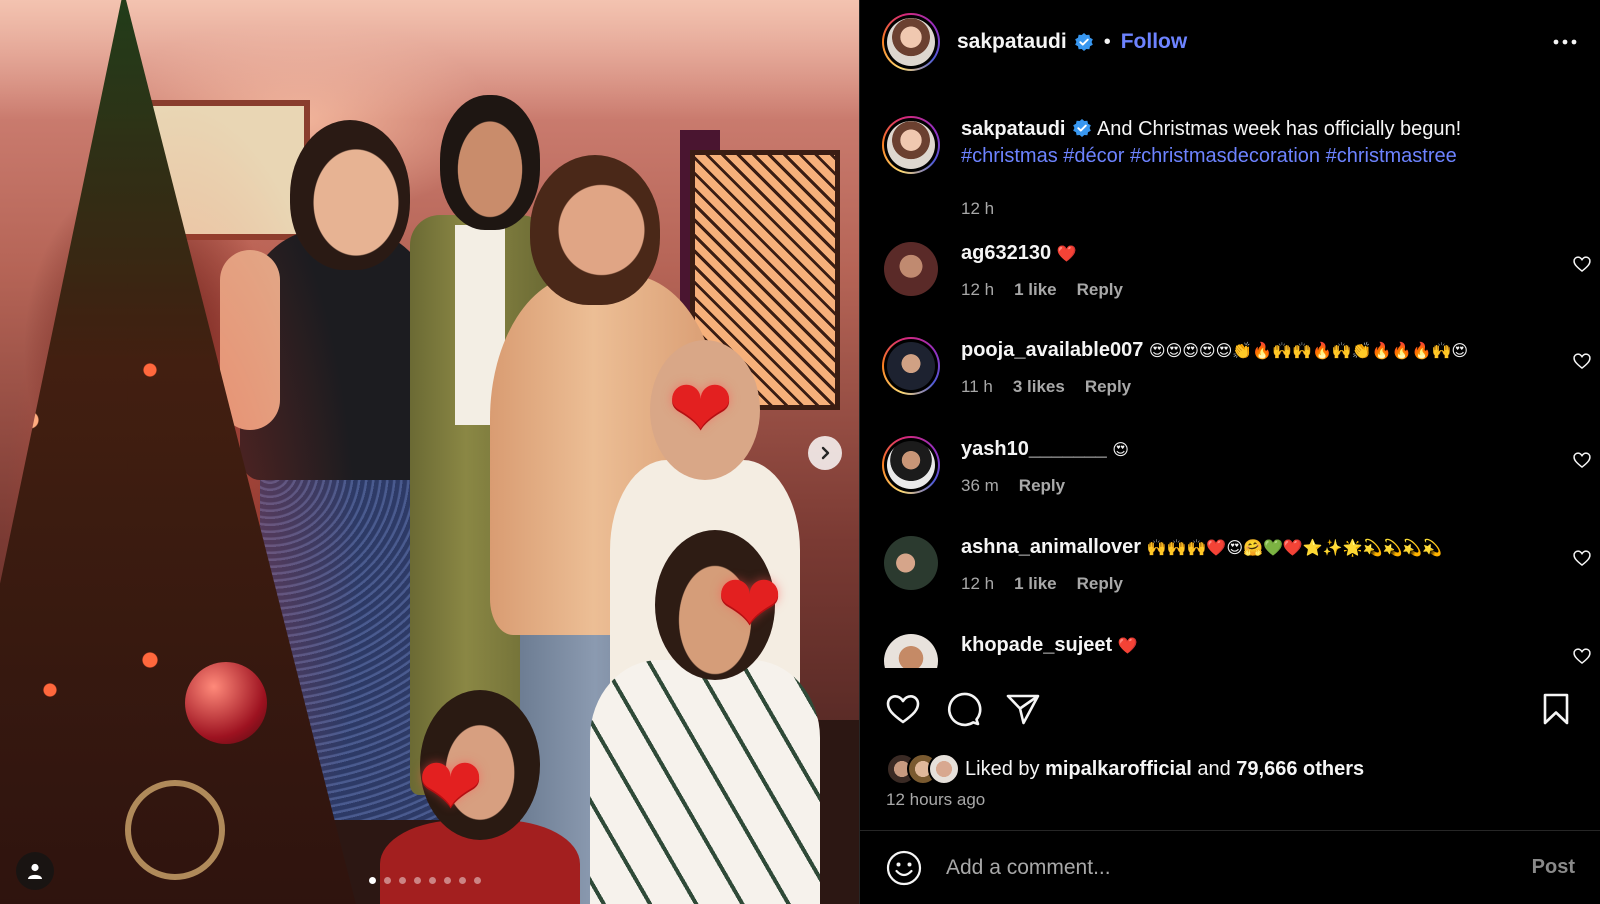  Describe the element at coordinates (226, 703) in the screenshot. I see `photo-ornament` at that location.